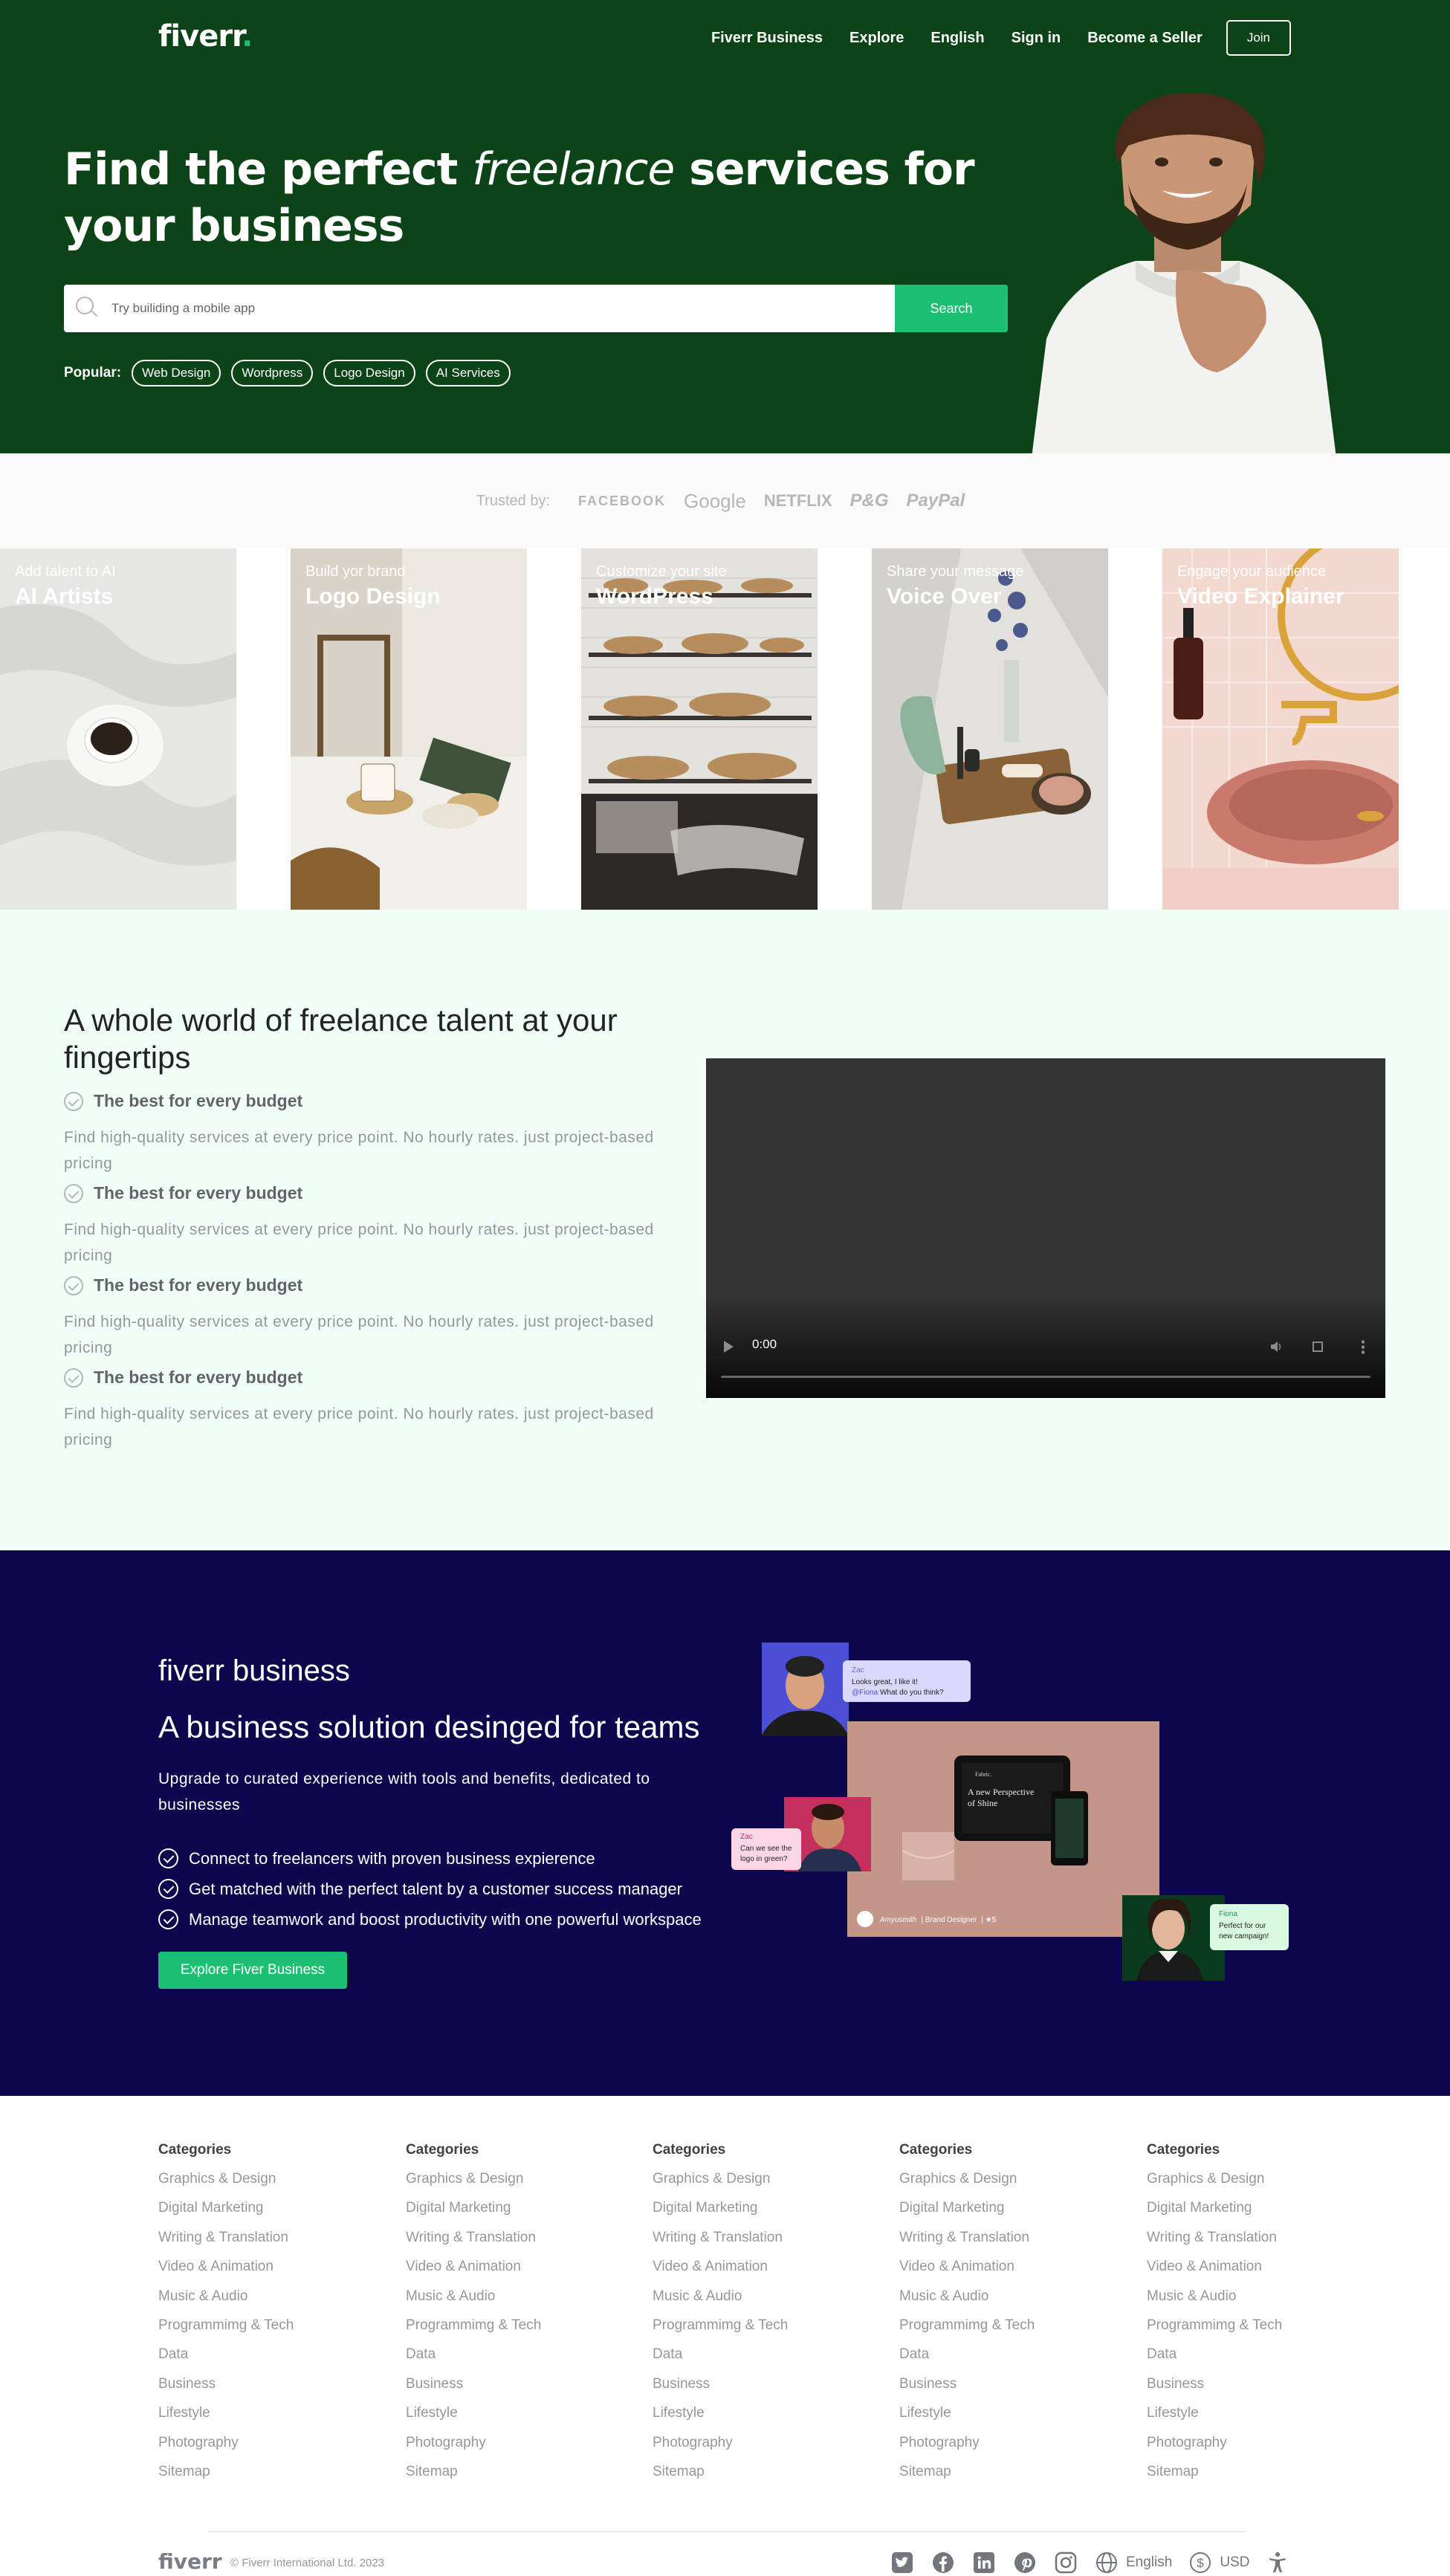 The image size is (1450, 2576). Describe the element at coordinates (990, 729) in the screenshot. I see `carousel-card-voice-over: Share your message Voice Over` at that location.